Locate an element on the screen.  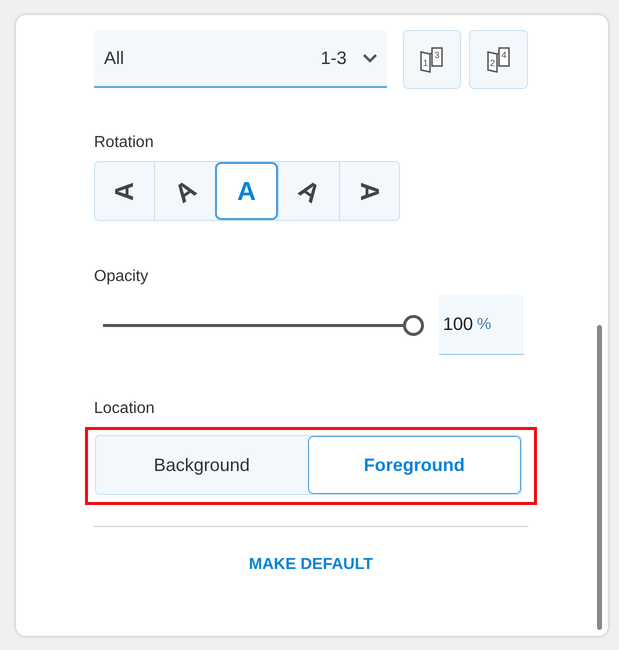
scrollbar is located at coordinates (599, 477).